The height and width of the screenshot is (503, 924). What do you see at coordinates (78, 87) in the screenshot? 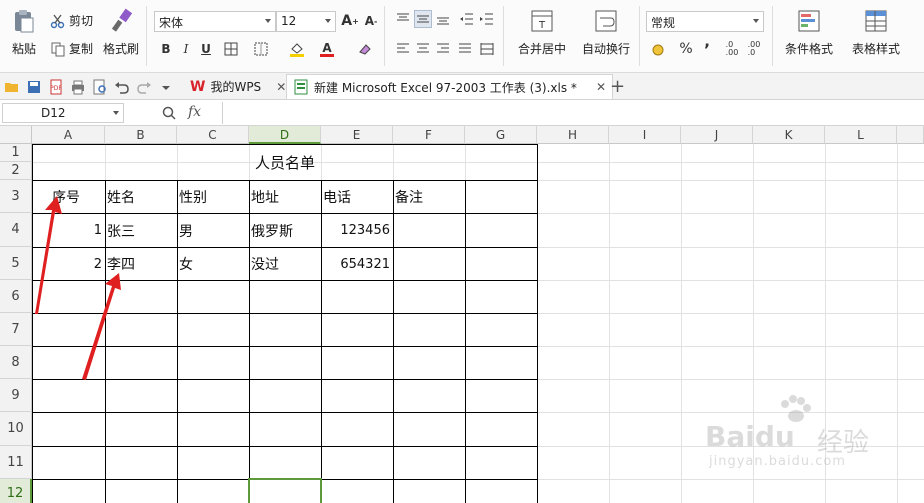
I see `print-icon` at bounding box center [78, 87].